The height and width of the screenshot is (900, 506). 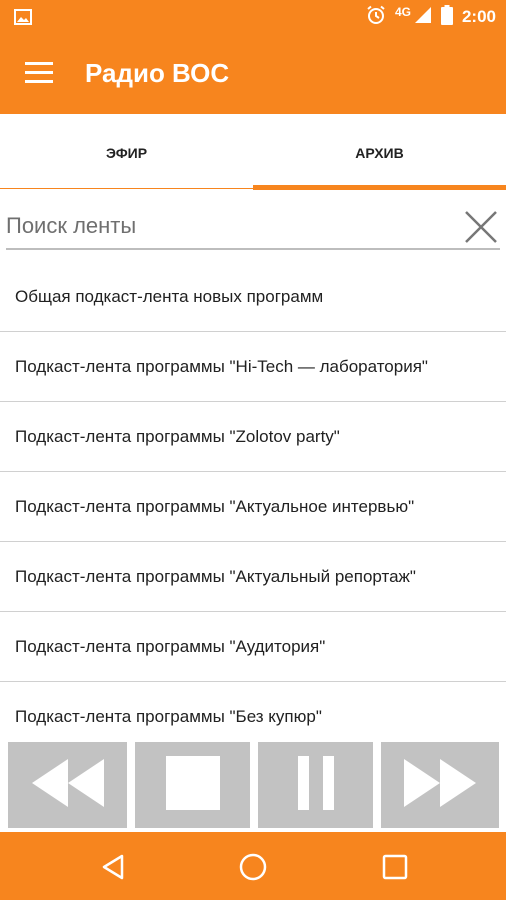 What do you see at coordinates (423, 17) in the screenshot?
I see `signal-icon` at bounding box center [423, 17].